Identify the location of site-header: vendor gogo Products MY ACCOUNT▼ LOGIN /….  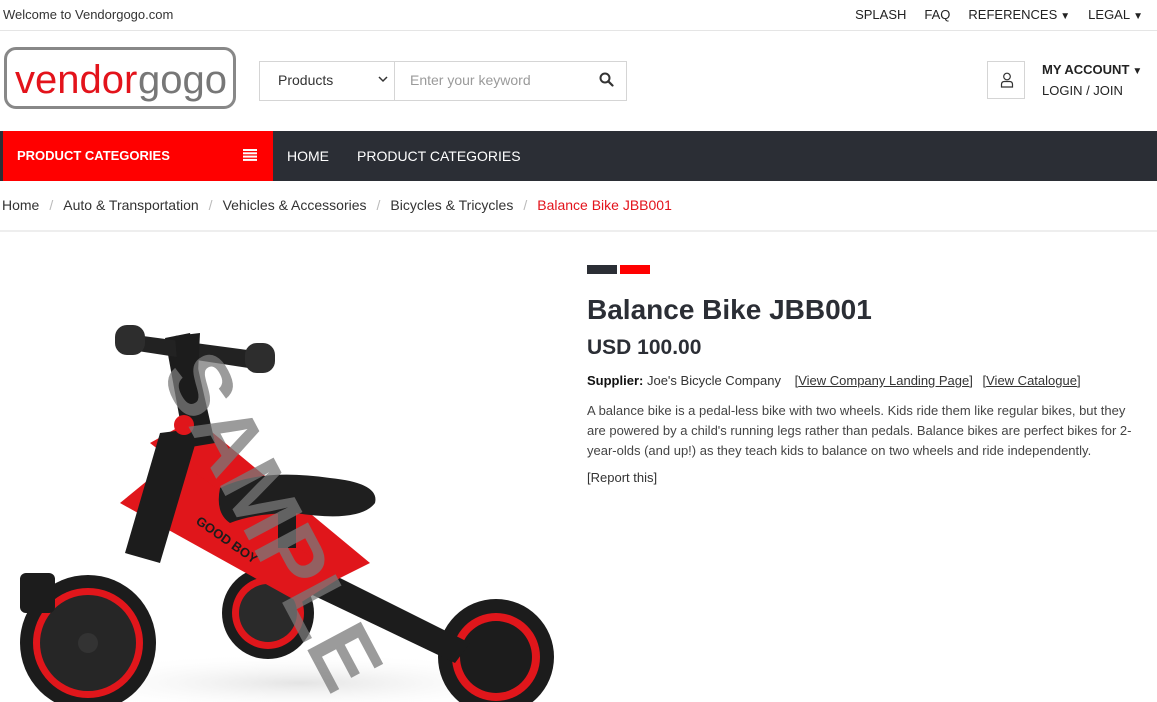
(578, 81).